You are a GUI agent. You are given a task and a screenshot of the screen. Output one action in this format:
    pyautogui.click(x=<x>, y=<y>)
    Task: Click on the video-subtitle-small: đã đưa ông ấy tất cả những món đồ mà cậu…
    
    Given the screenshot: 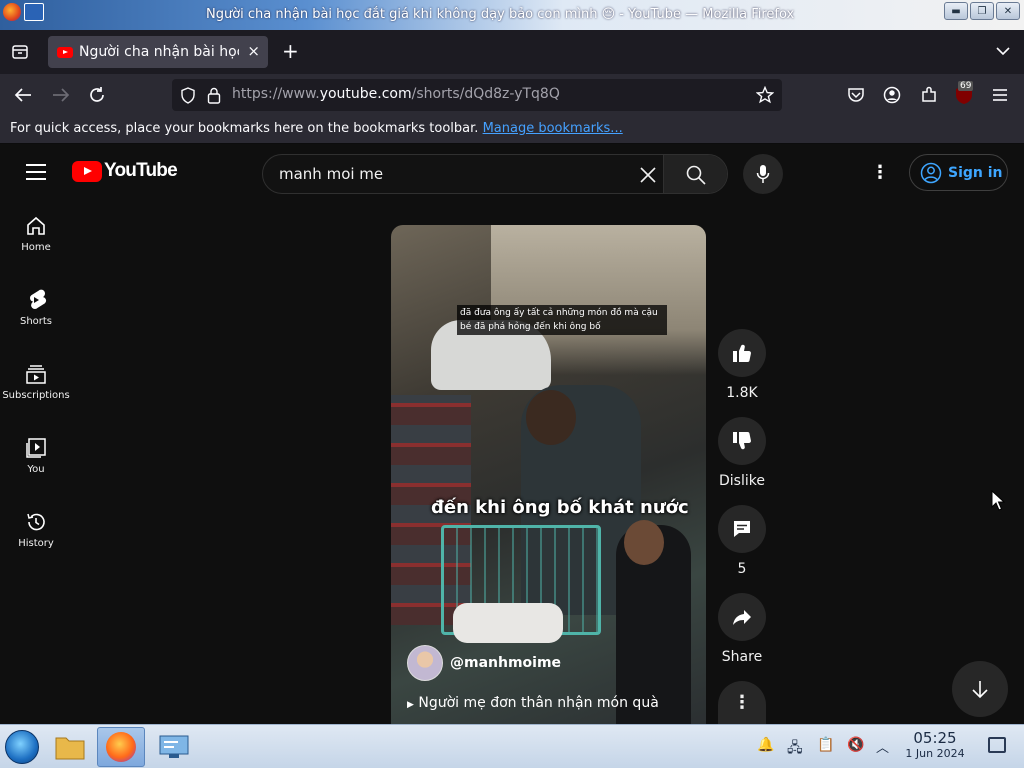 What is the action you would take?
    pyautogui.click(x=562, y=320)
    